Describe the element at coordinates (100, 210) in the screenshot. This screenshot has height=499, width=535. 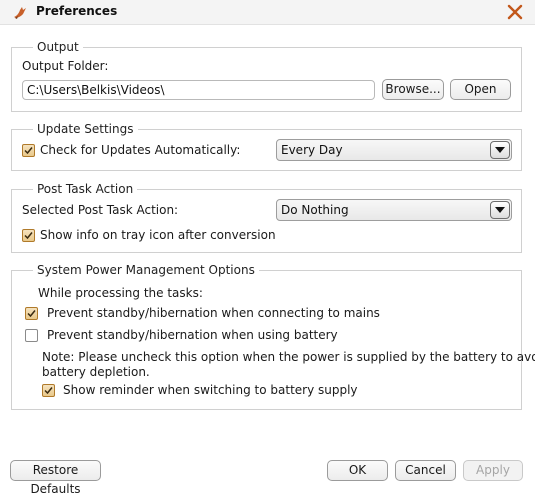
I see `post-task-action-label: Selected Post Task Action:` at that location.